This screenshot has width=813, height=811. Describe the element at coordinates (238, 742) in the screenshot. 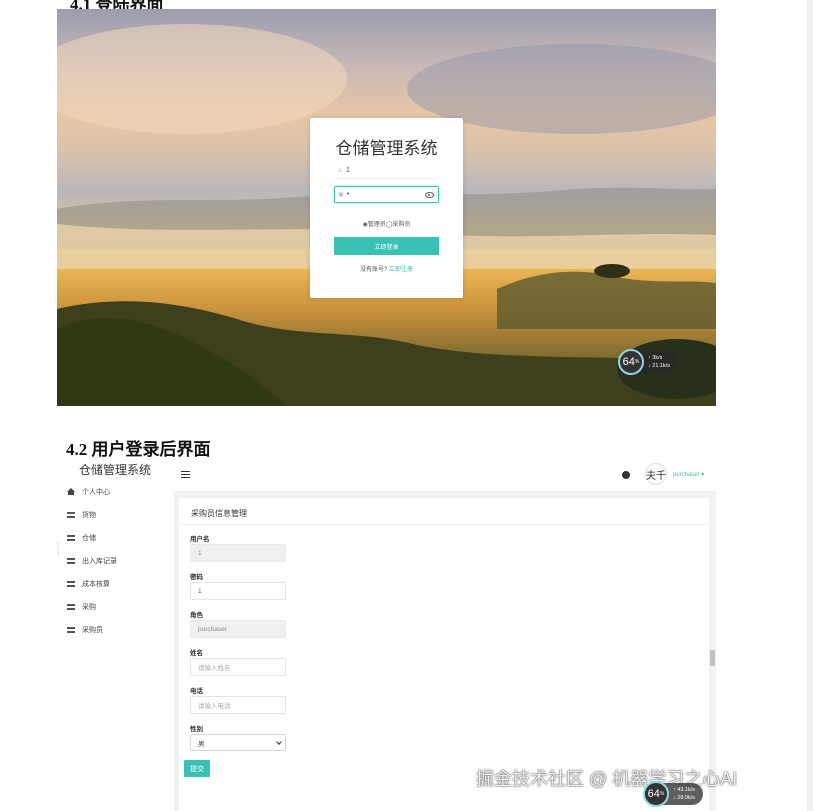

I see `gender-select: 男` at that location.